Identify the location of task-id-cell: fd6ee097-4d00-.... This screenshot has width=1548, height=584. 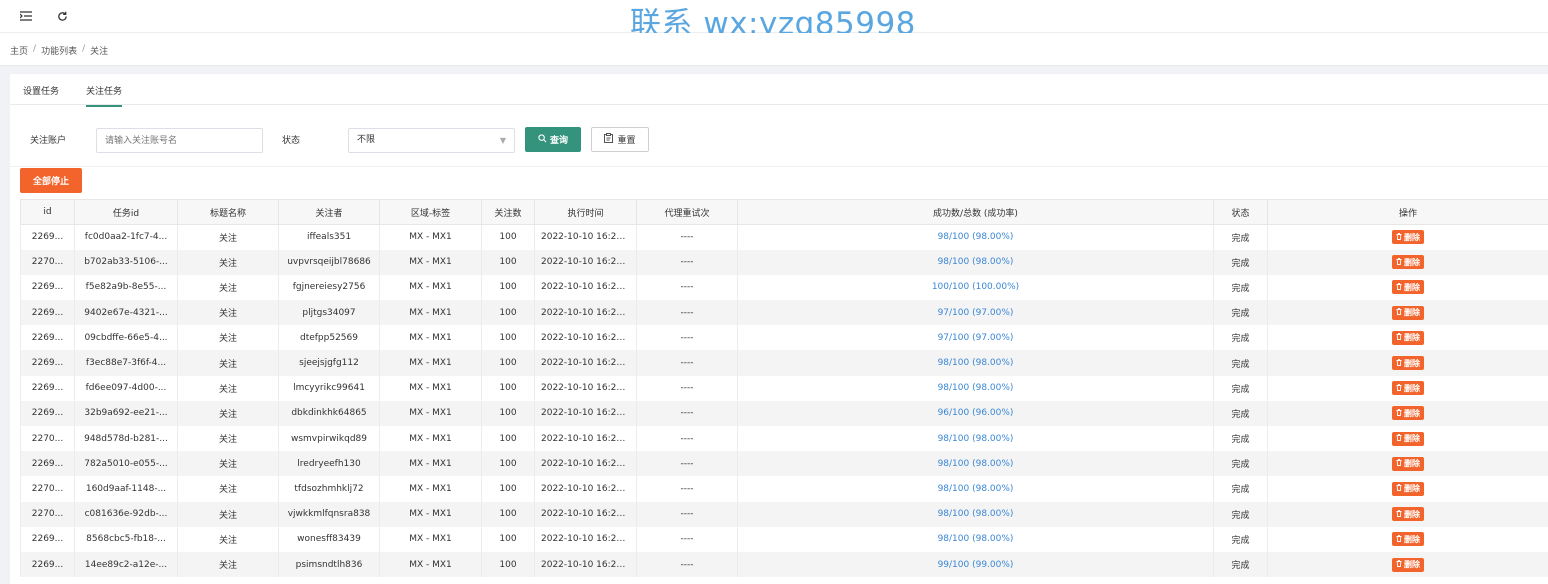
(126, 388).